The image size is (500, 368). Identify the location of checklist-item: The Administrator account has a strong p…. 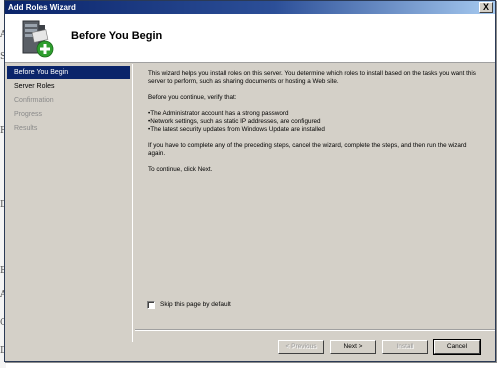
(316, 114).